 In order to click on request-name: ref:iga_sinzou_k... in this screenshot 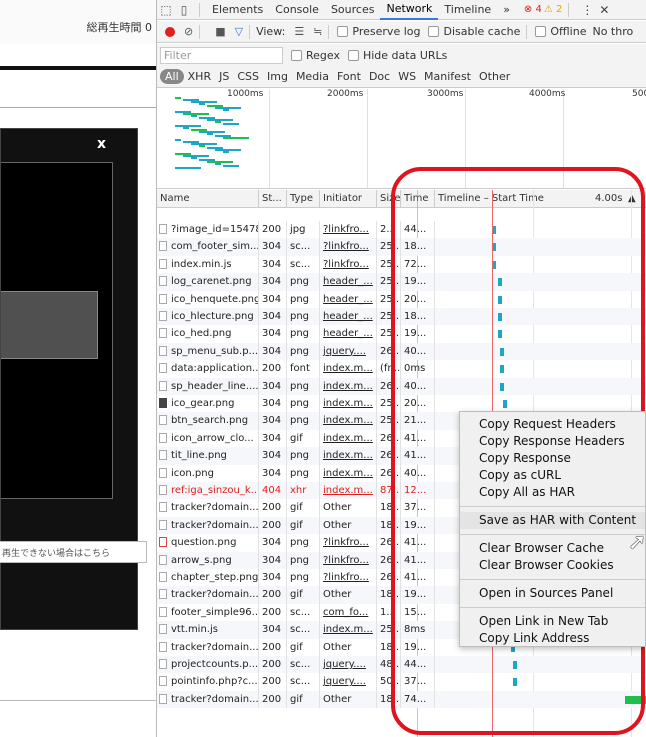, I will do `click(208, 491)`.